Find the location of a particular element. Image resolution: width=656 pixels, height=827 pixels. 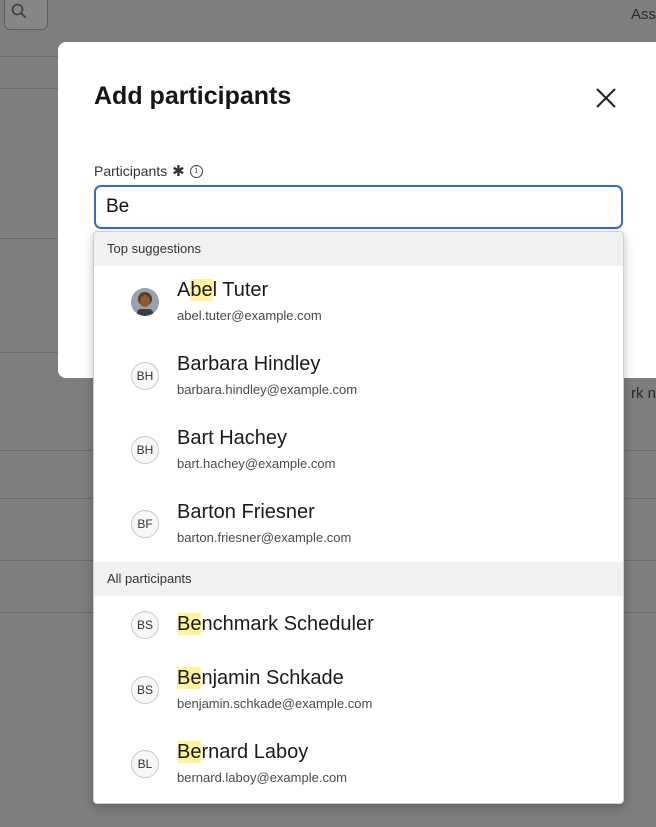

participants-label-text: Participants is located at coordinates (131, 171).